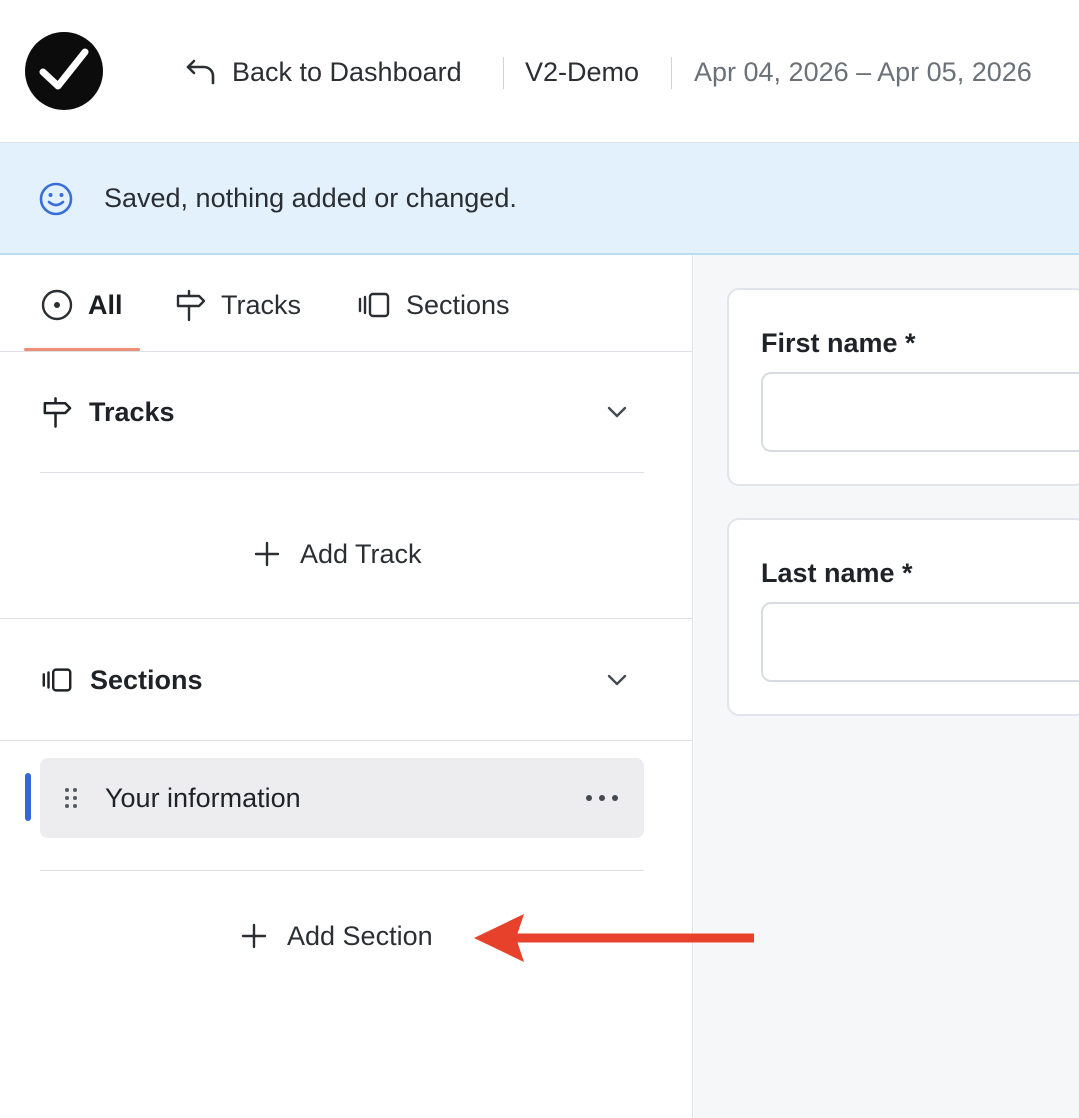 Image resolution: width=1079 pixels, height=1118 pixels. What do you see at coordinates (347, 71) in the screenshot?
I see `back-label: Back to Dashboard` at bounding box center [347, 71].